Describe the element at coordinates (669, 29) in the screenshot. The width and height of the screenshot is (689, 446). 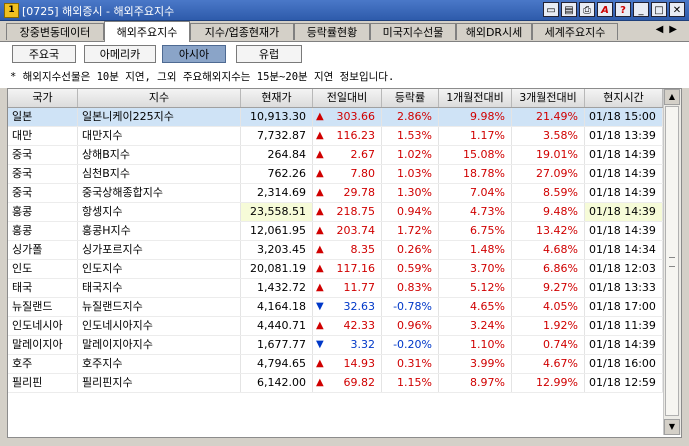
I see `tab-scroll-arrows: ◀▶` at that location.